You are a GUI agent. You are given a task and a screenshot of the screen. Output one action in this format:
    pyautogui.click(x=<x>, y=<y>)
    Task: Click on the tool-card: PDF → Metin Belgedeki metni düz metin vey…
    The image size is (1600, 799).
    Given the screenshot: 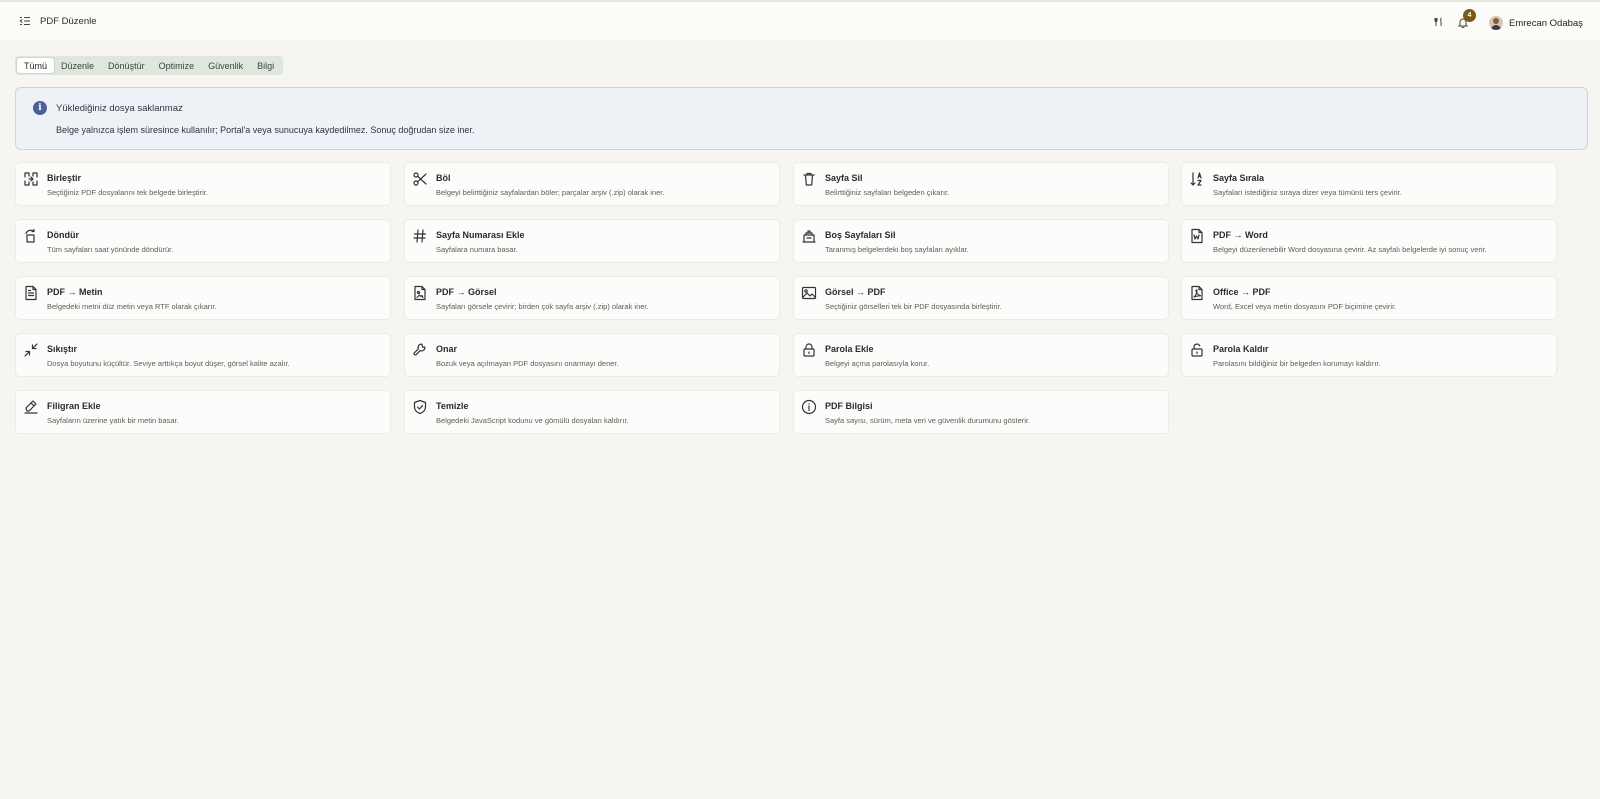 What is the action you would take?
    pyautogui.click(x=203, y=298)
    